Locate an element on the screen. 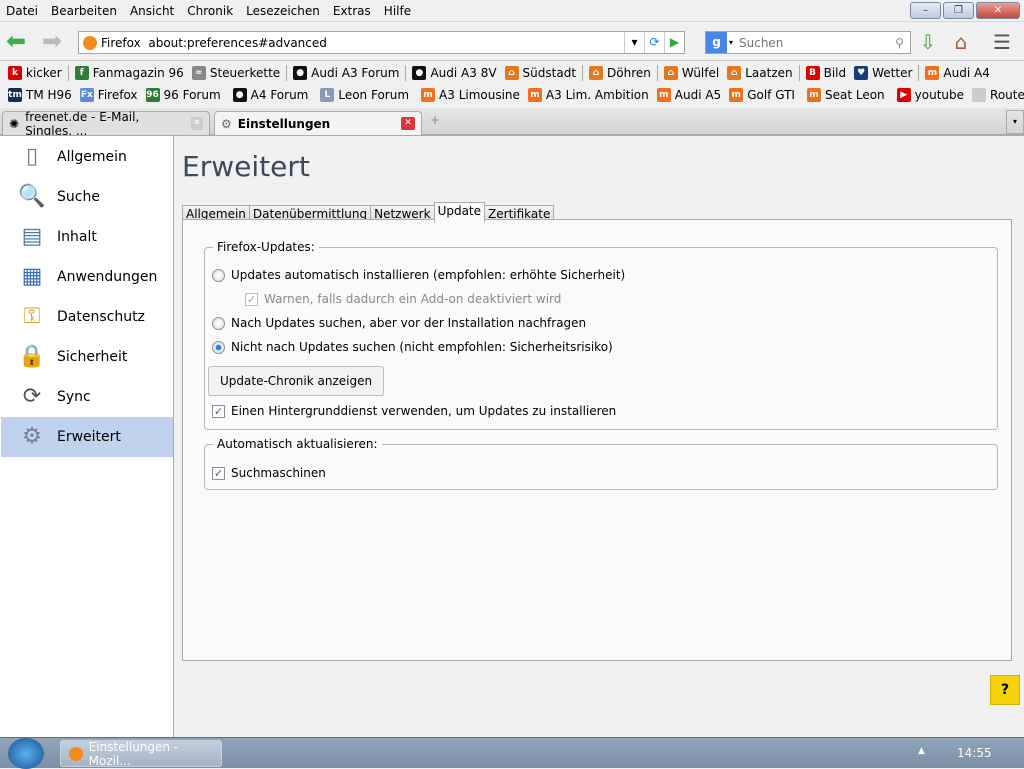 This screenshot has width=1024, height=769. sidebar-item-sync: ⟳ Sync is located at coordinates (87, 397).